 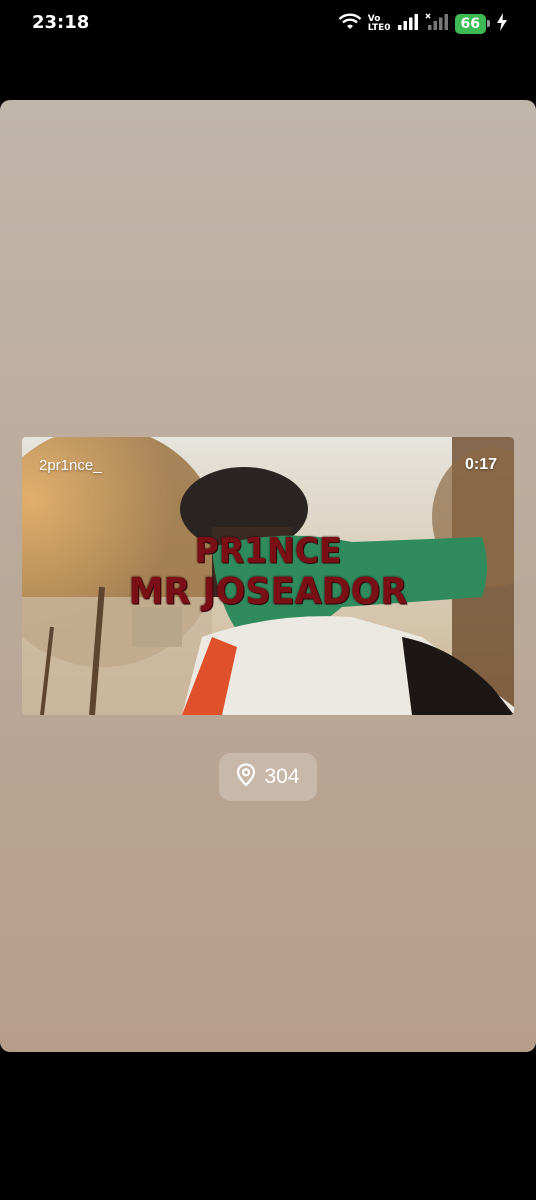 I want to click on video-title-line1: PR1NCE, so click(x=268, y=550).